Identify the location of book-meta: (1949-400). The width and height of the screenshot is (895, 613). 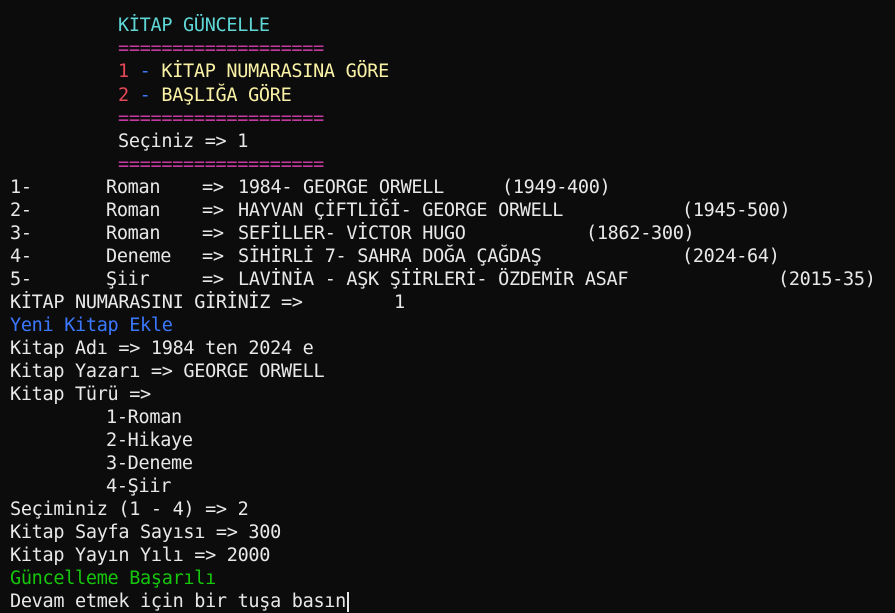
(556, 187).